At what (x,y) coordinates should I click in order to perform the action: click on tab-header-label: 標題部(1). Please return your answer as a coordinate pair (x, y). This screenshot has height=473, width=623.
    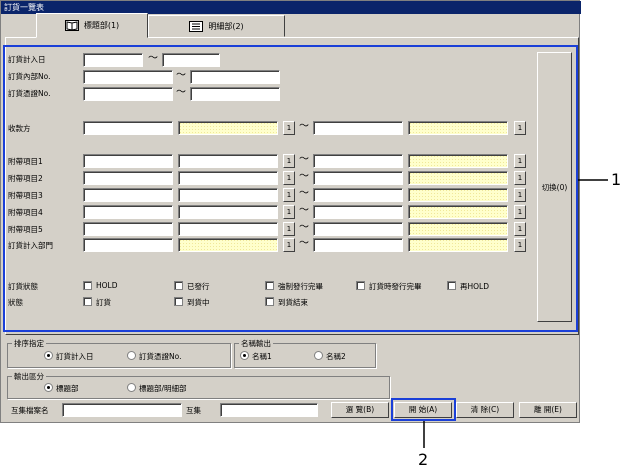
    Looking at the image, I should click on (101, 25).